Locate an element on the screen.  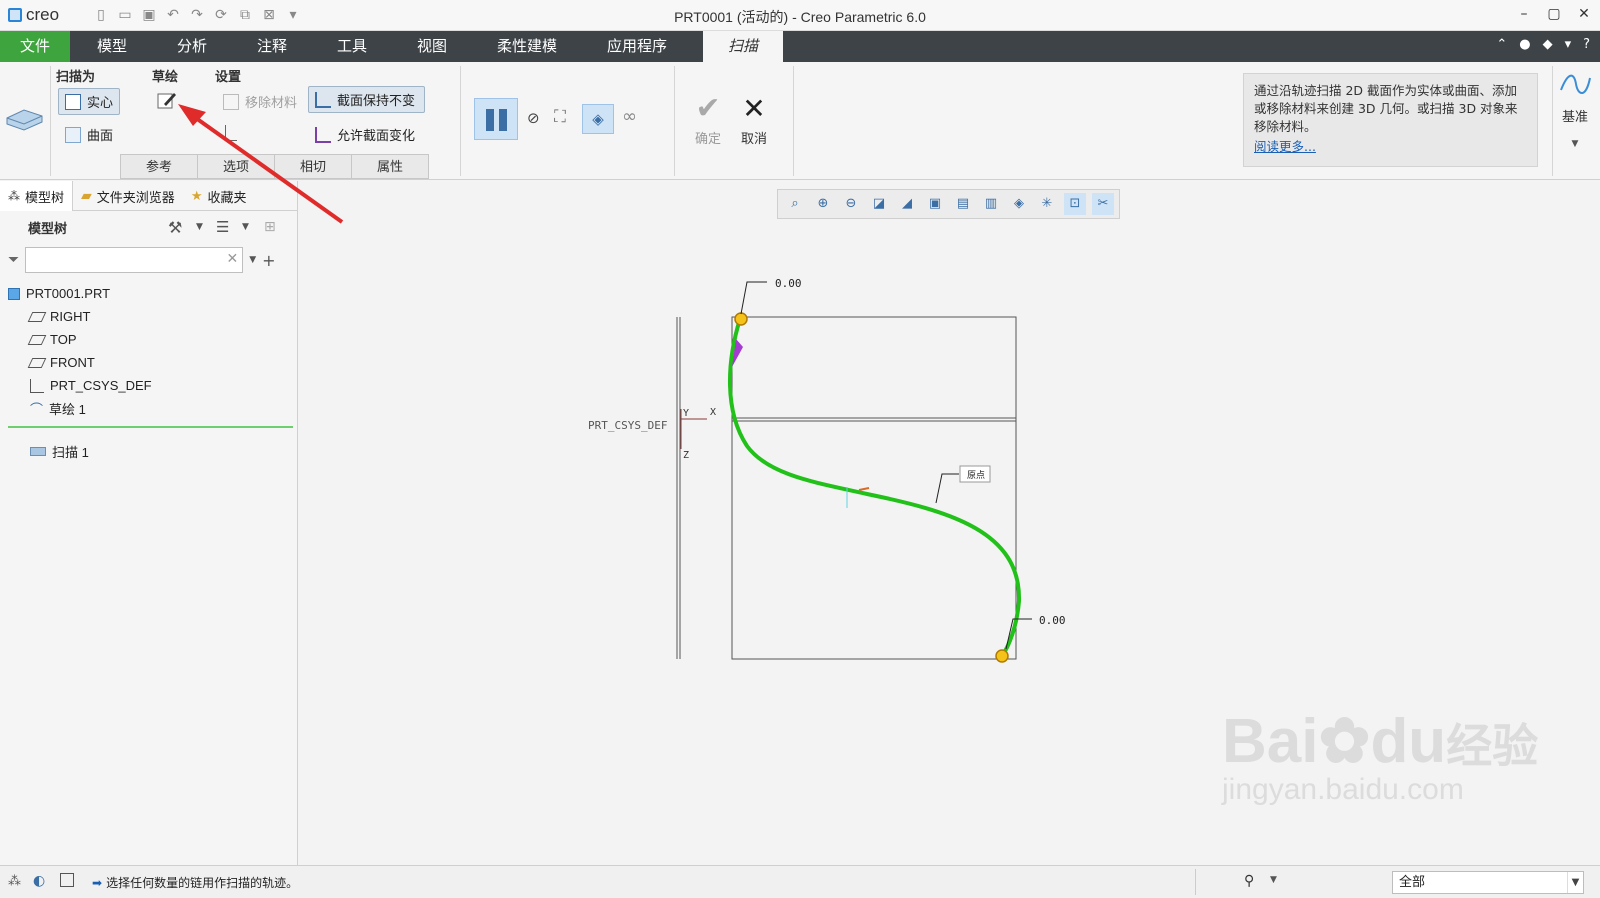
collapse-ribbon-icon: ⌃ is located at coordinates (1501, 44).